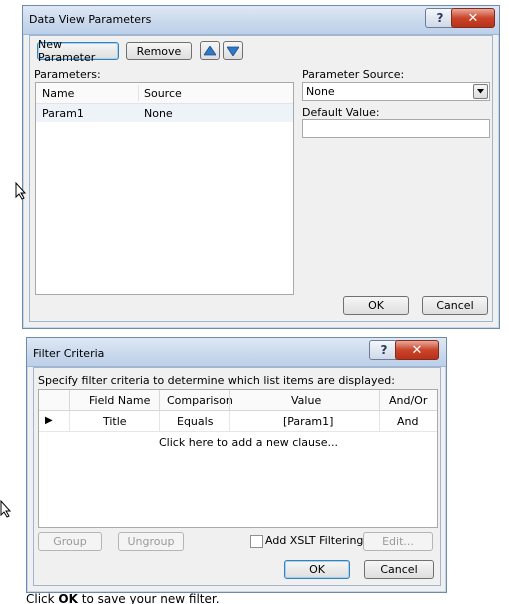  Describe the element at coordinates (408, 400) in the screenshot. I see `column-header-and-or: And/Or` at that location.